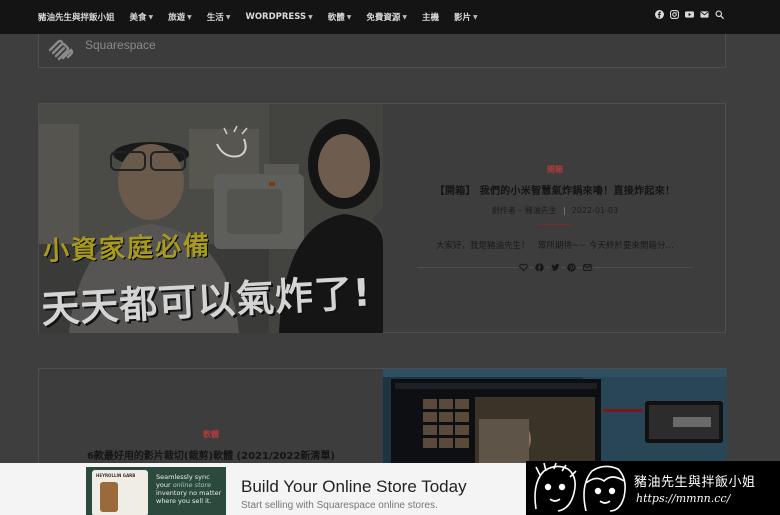 This screenshot has width=780, height=515. Describe the element at coordinates (189, 497) in the screenshot. I see `ad-slogan-part2: inventory no matter where you sell it.` at that location.